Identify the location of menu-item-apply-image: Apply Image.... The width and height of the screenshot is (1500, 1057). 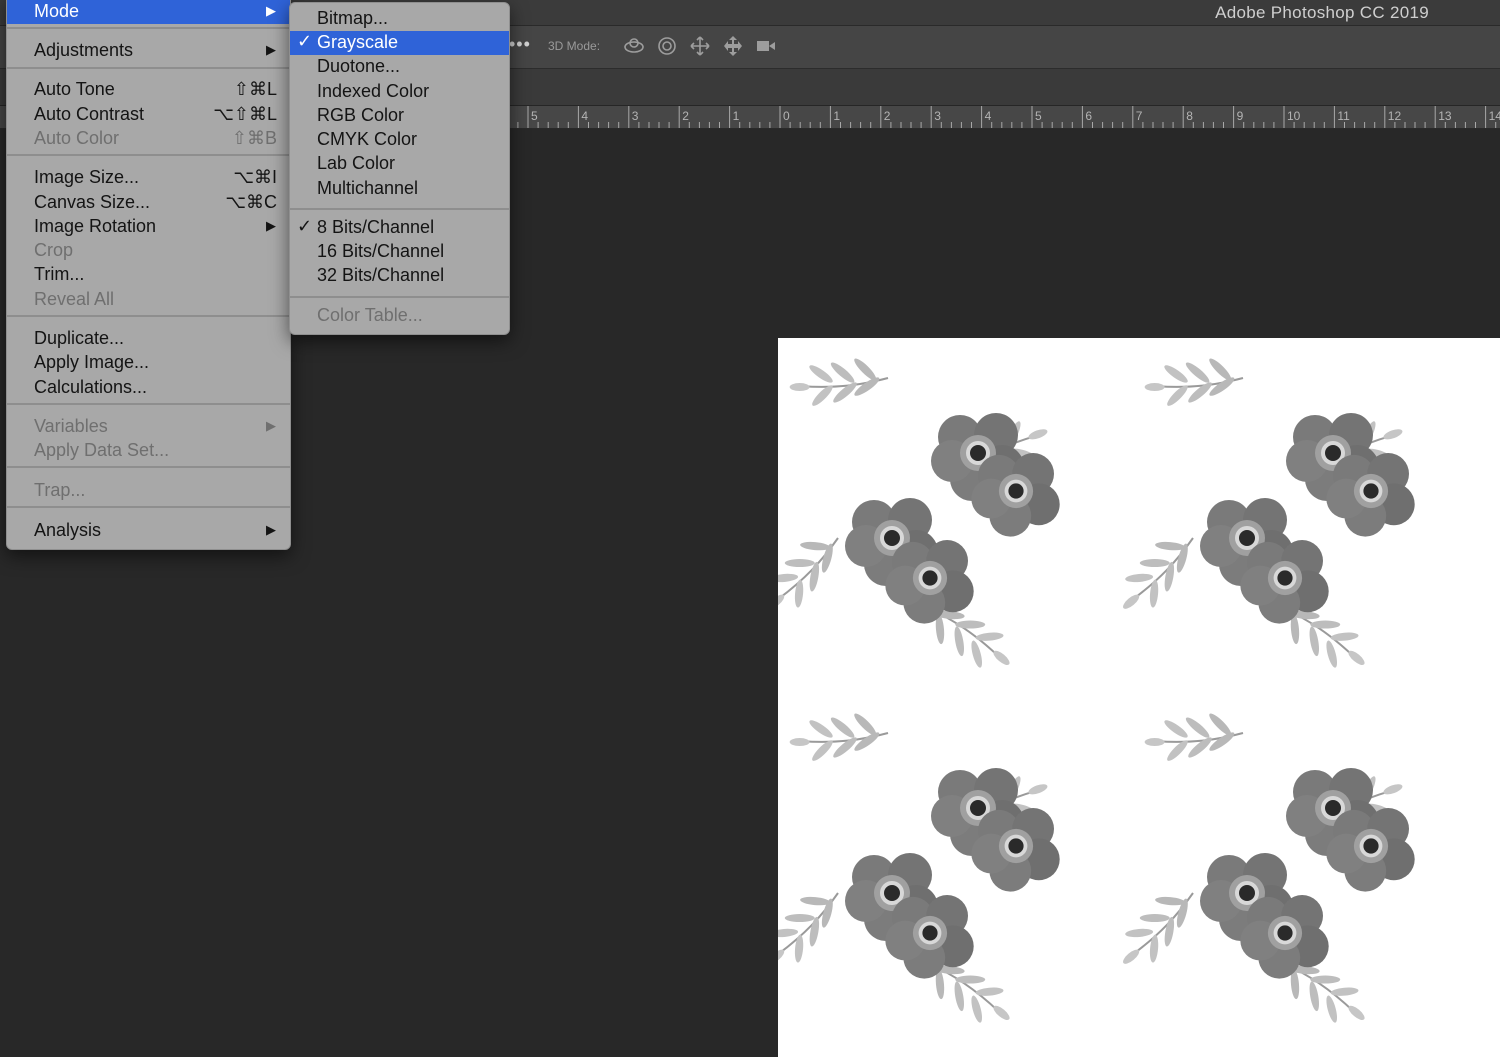
(148, 363).